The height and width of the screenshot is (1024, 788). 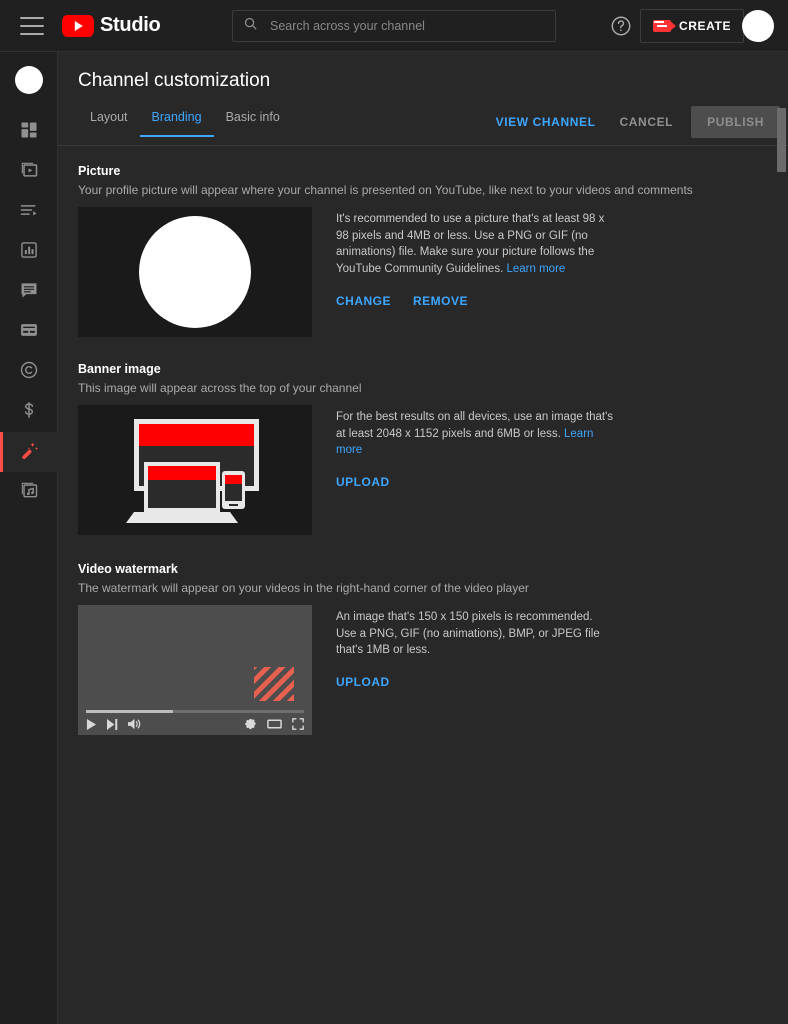 I want to click on sidebar-item-analytics, so click(x=29, y=252).